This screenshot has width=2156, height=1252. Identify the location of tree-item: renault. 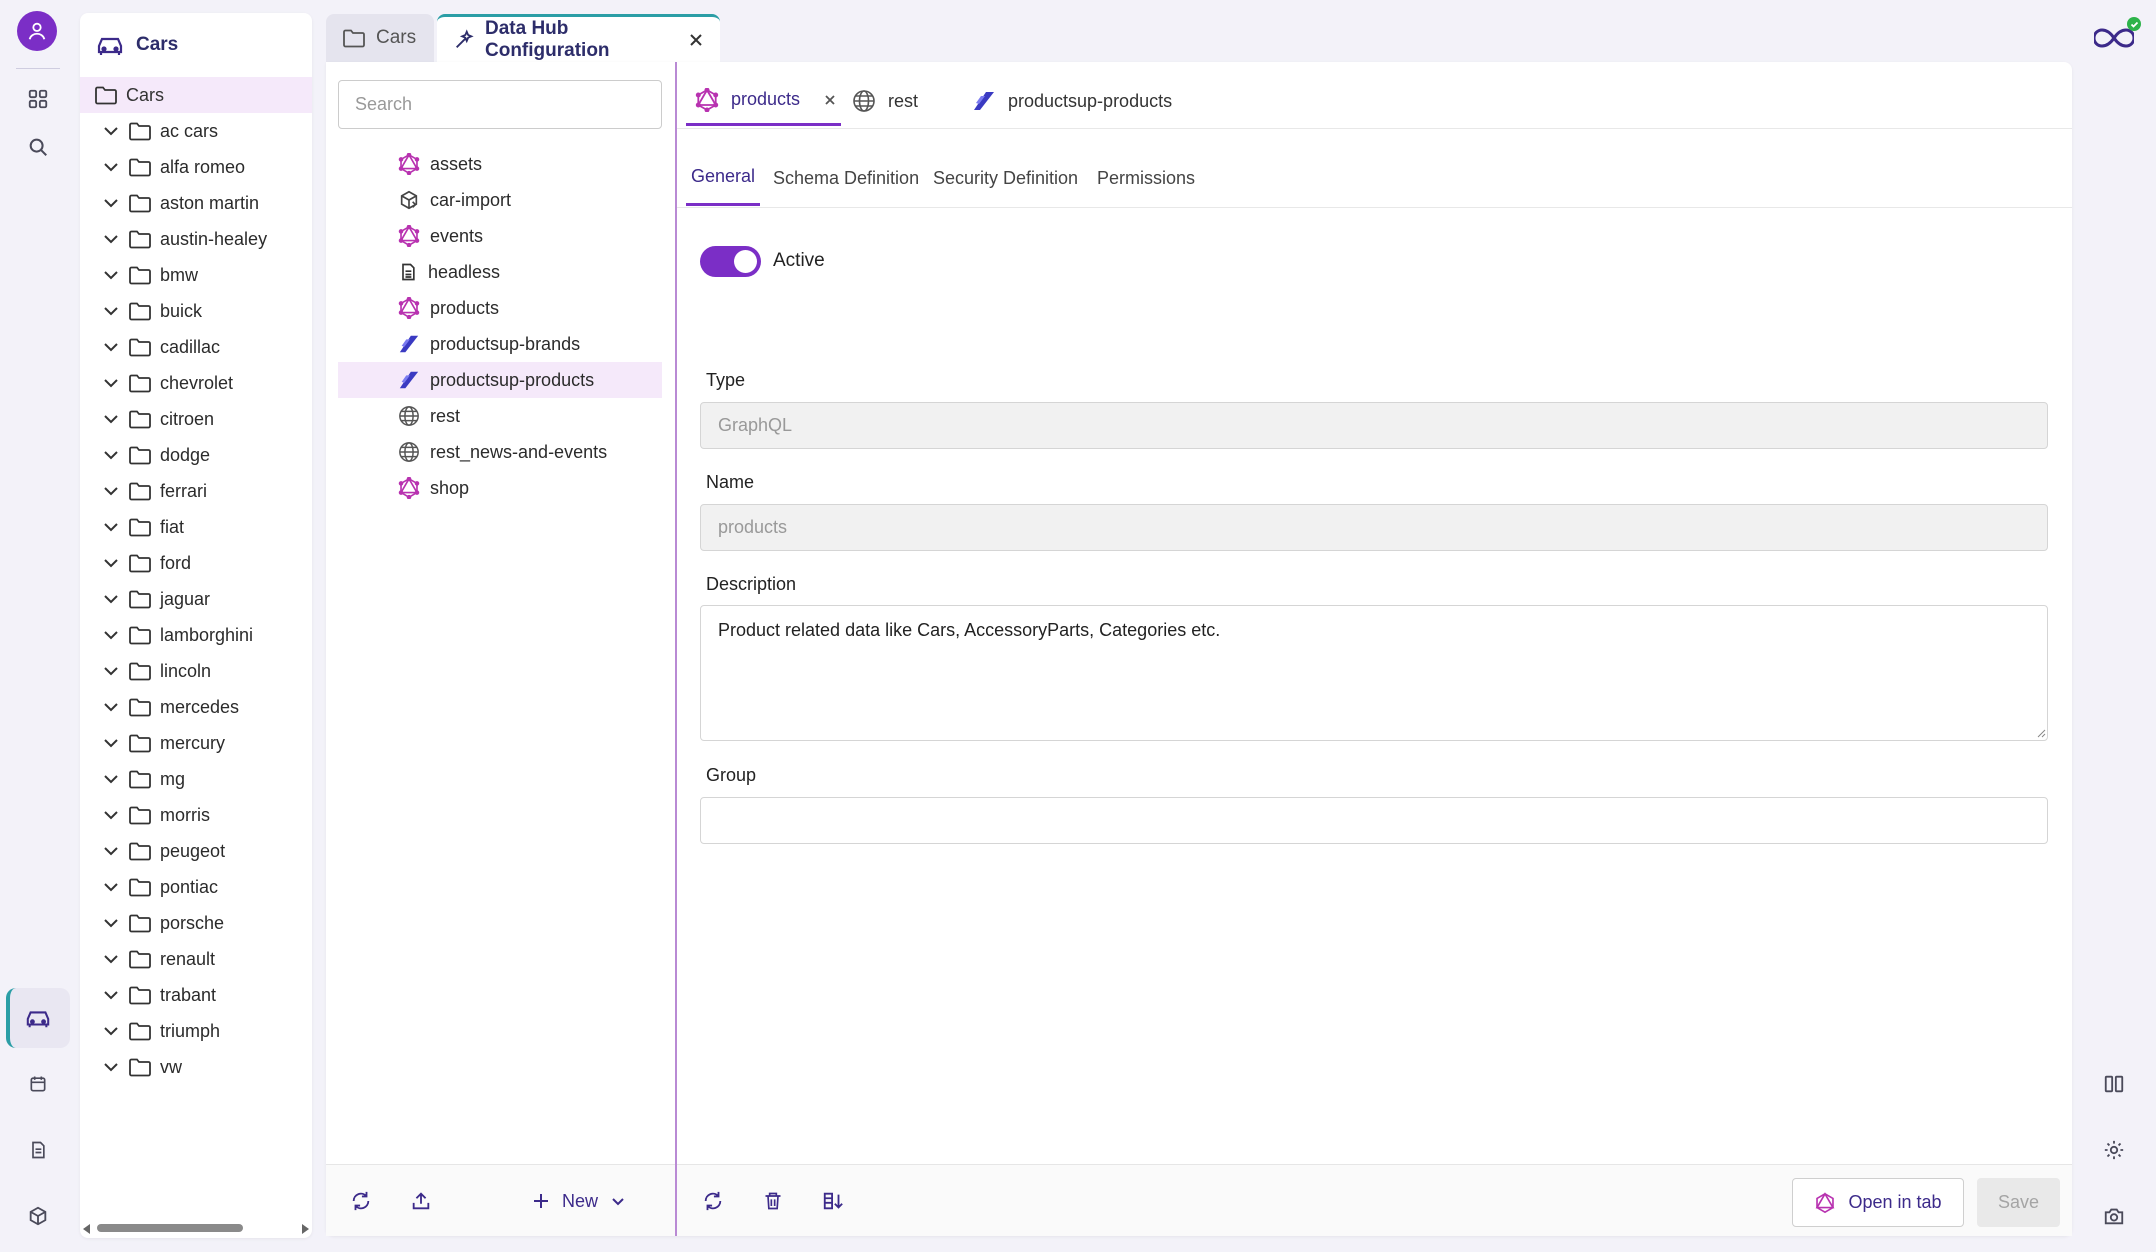
(196, 959).